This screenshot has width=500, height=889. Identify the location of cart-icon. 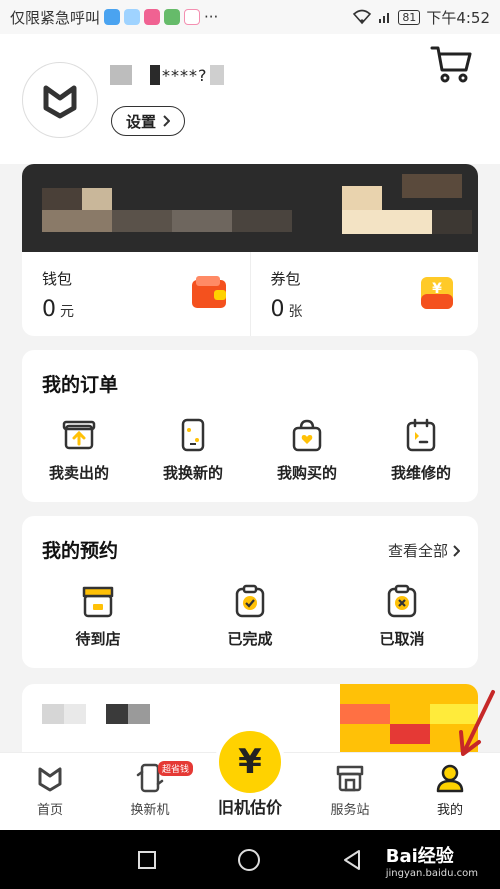
(451, 64).